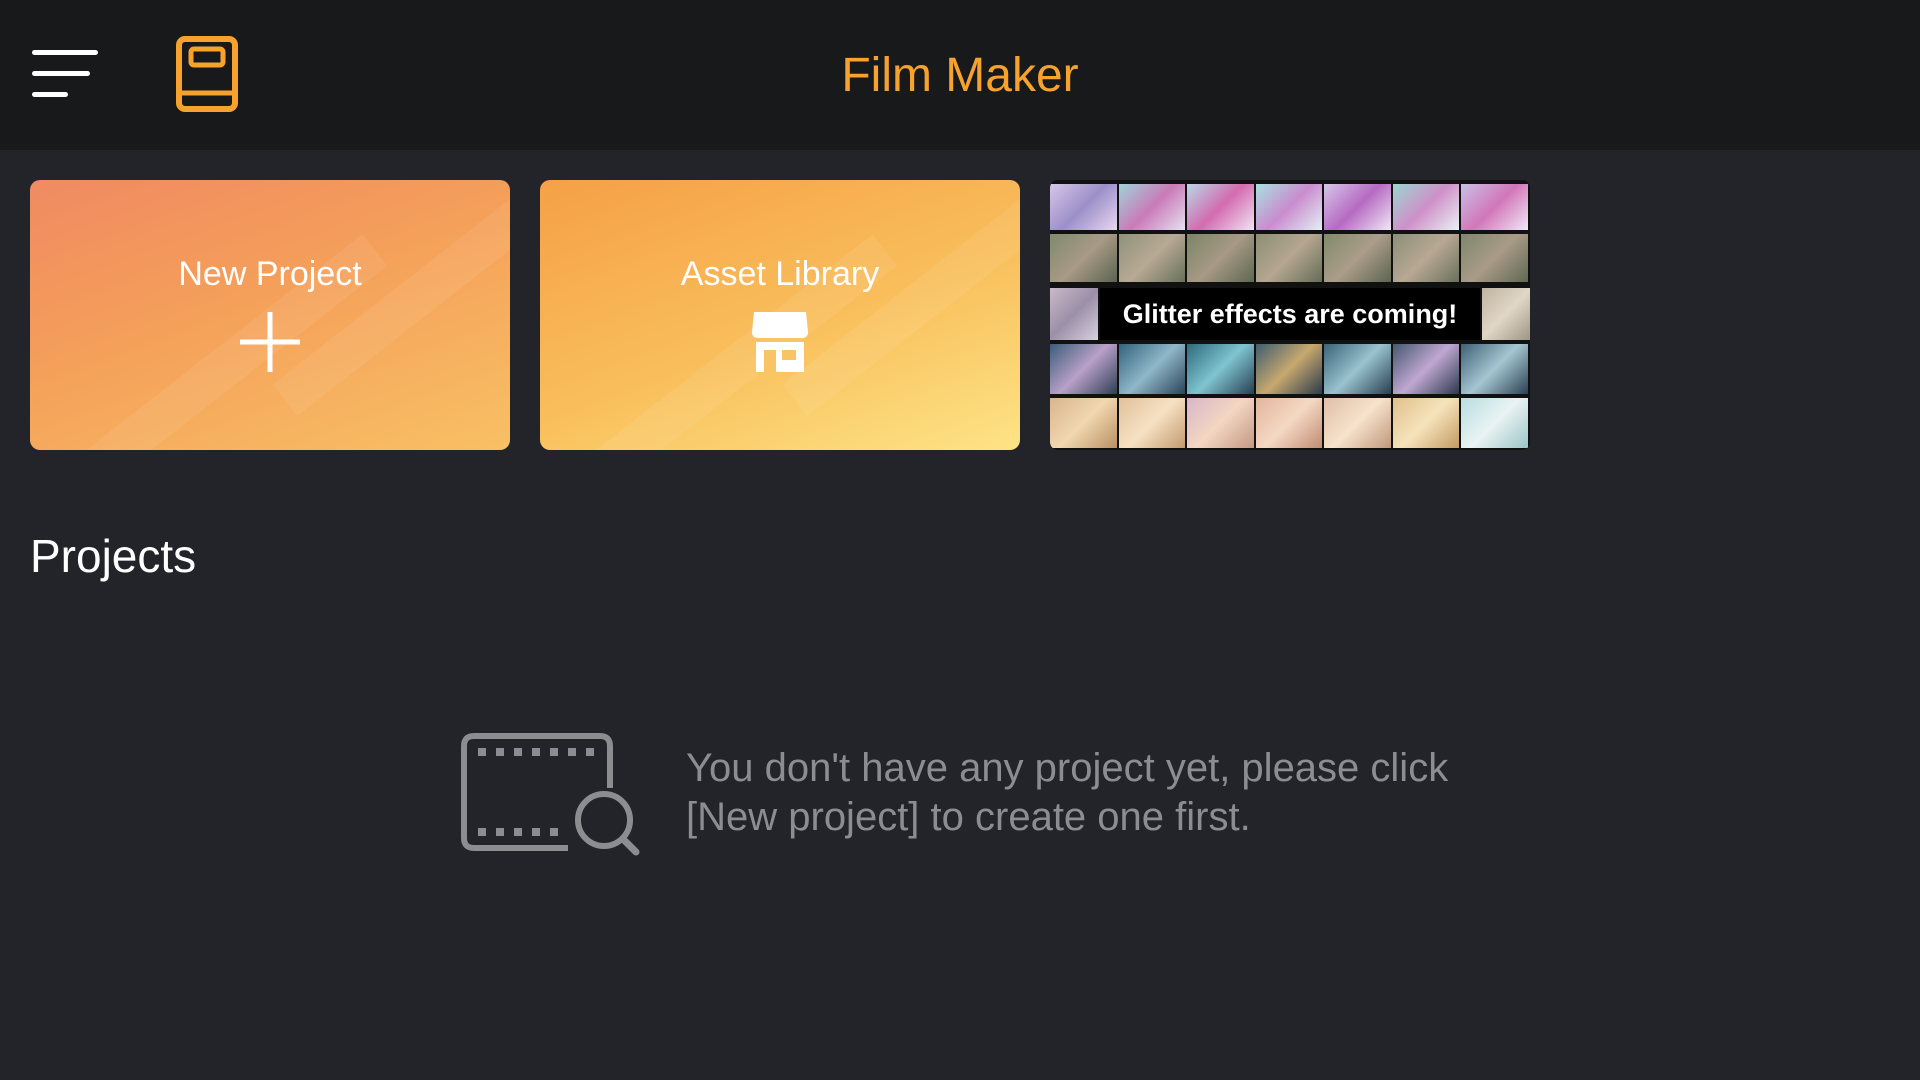 The height and width of the screenshot is (1080, 1920). What do you see at coordinates (551, 794) in the screenshot?
I see `video-search-icon` at bounding box center [551, 794].